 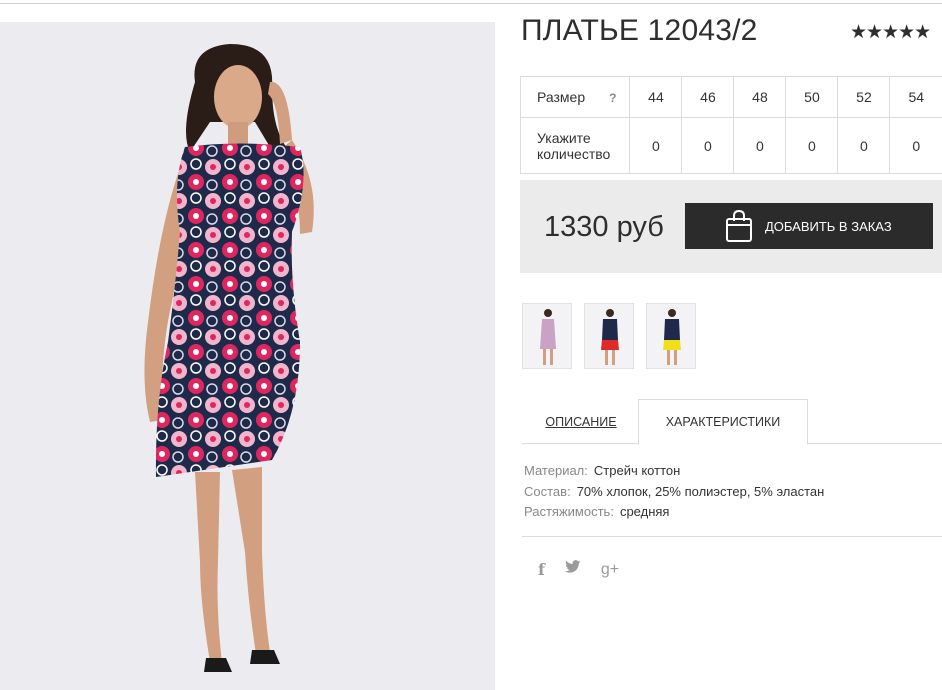 What do you see at coordinates (656, 97) in the screenshot?
I see `size-cell: 44` at bounding box center [656, 97].